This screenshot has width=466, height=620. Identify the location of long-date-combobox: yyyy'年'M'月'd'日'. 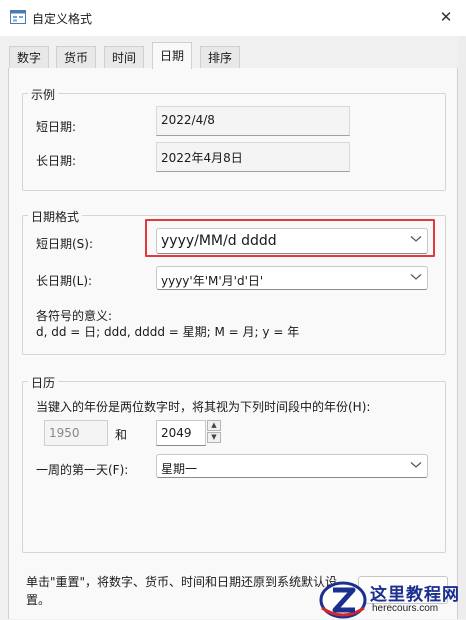
(292, 278).